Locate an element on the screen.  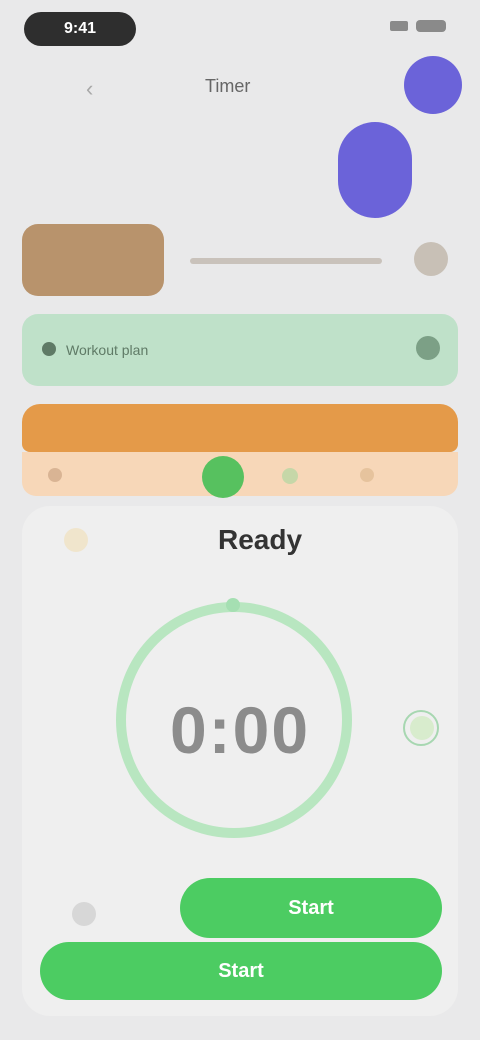
back-button: ‹ is located at coordinates (89, 89).